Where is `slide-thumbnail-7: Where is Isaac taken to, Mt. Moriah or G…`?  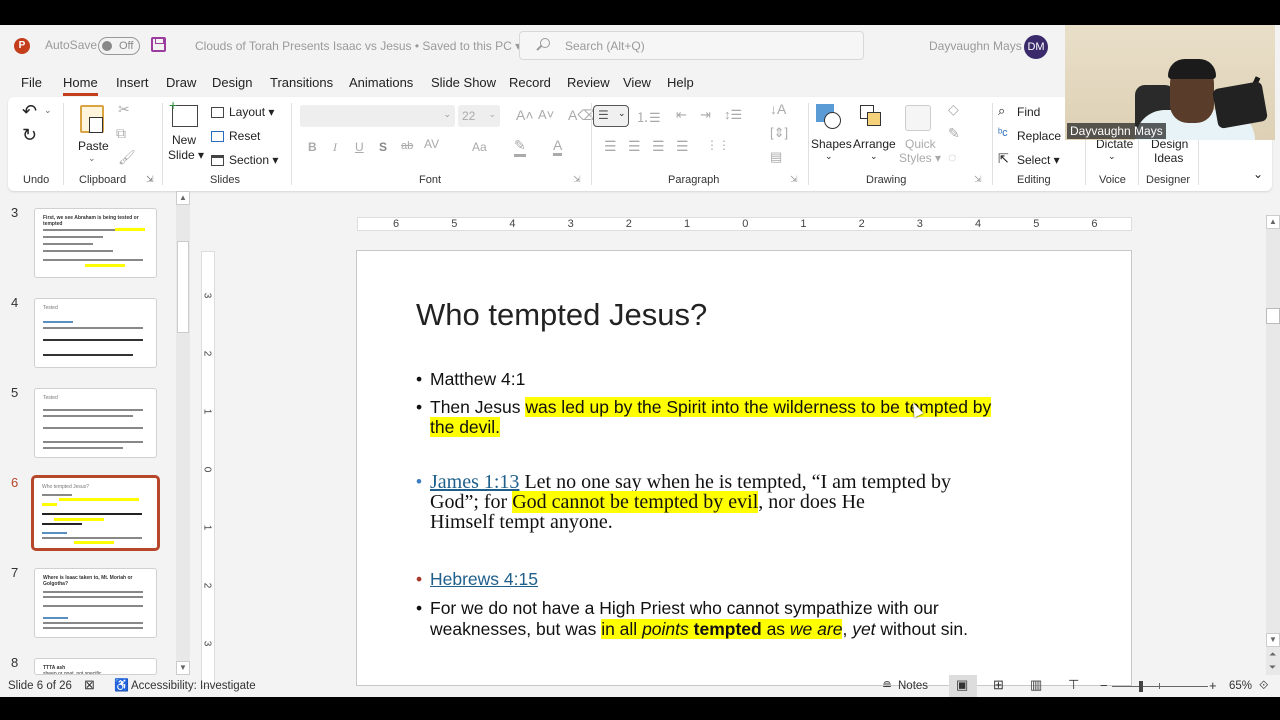 slide-thumbnail-7: Where is Isaac taken to, Mt. Moriah or G… is located at coordinates (95, 603).